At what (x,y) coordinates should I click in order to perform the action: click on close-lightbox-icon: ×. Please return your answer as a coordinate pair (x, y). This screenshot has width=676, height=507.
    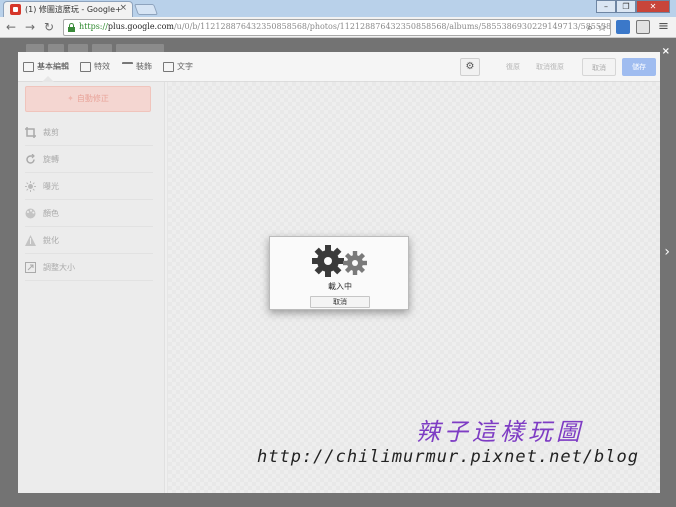
    Looking at the image, I should click on (666, 51).